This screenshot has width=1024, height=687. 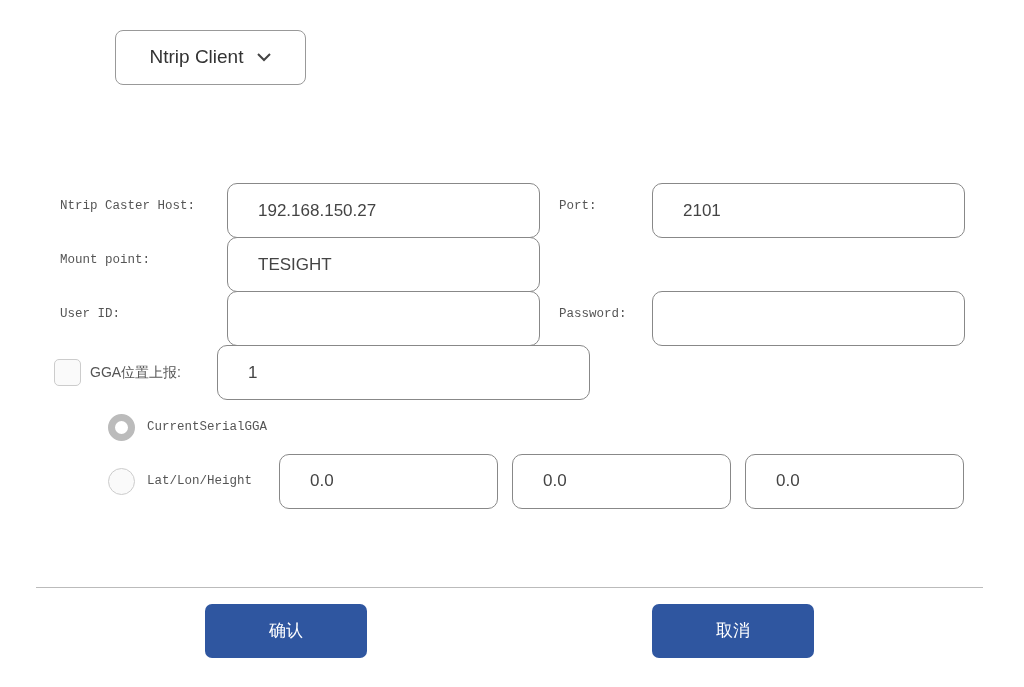 I want to click on chevron-down-icon, so click(x=264, y=57).